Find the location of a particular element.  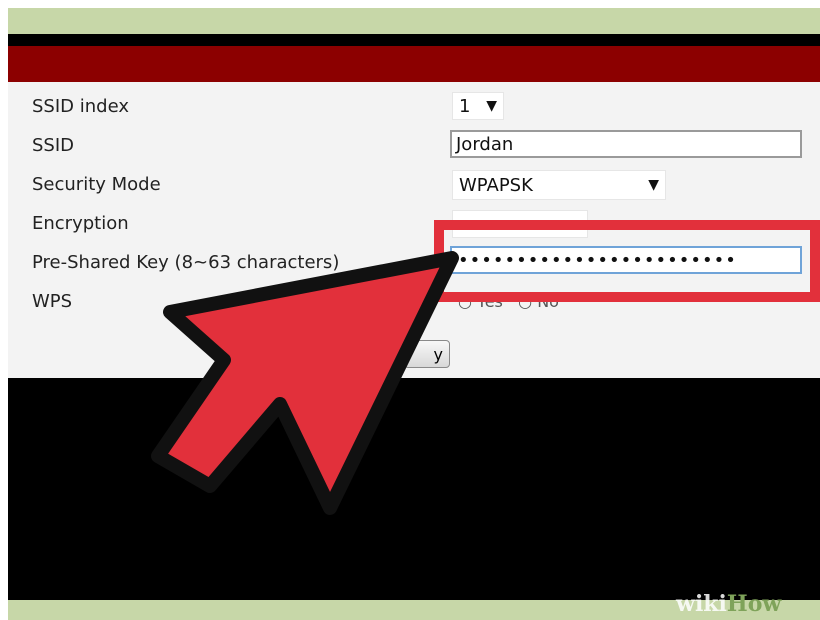

watermark-part2: How is located at coordinates (754, 604).